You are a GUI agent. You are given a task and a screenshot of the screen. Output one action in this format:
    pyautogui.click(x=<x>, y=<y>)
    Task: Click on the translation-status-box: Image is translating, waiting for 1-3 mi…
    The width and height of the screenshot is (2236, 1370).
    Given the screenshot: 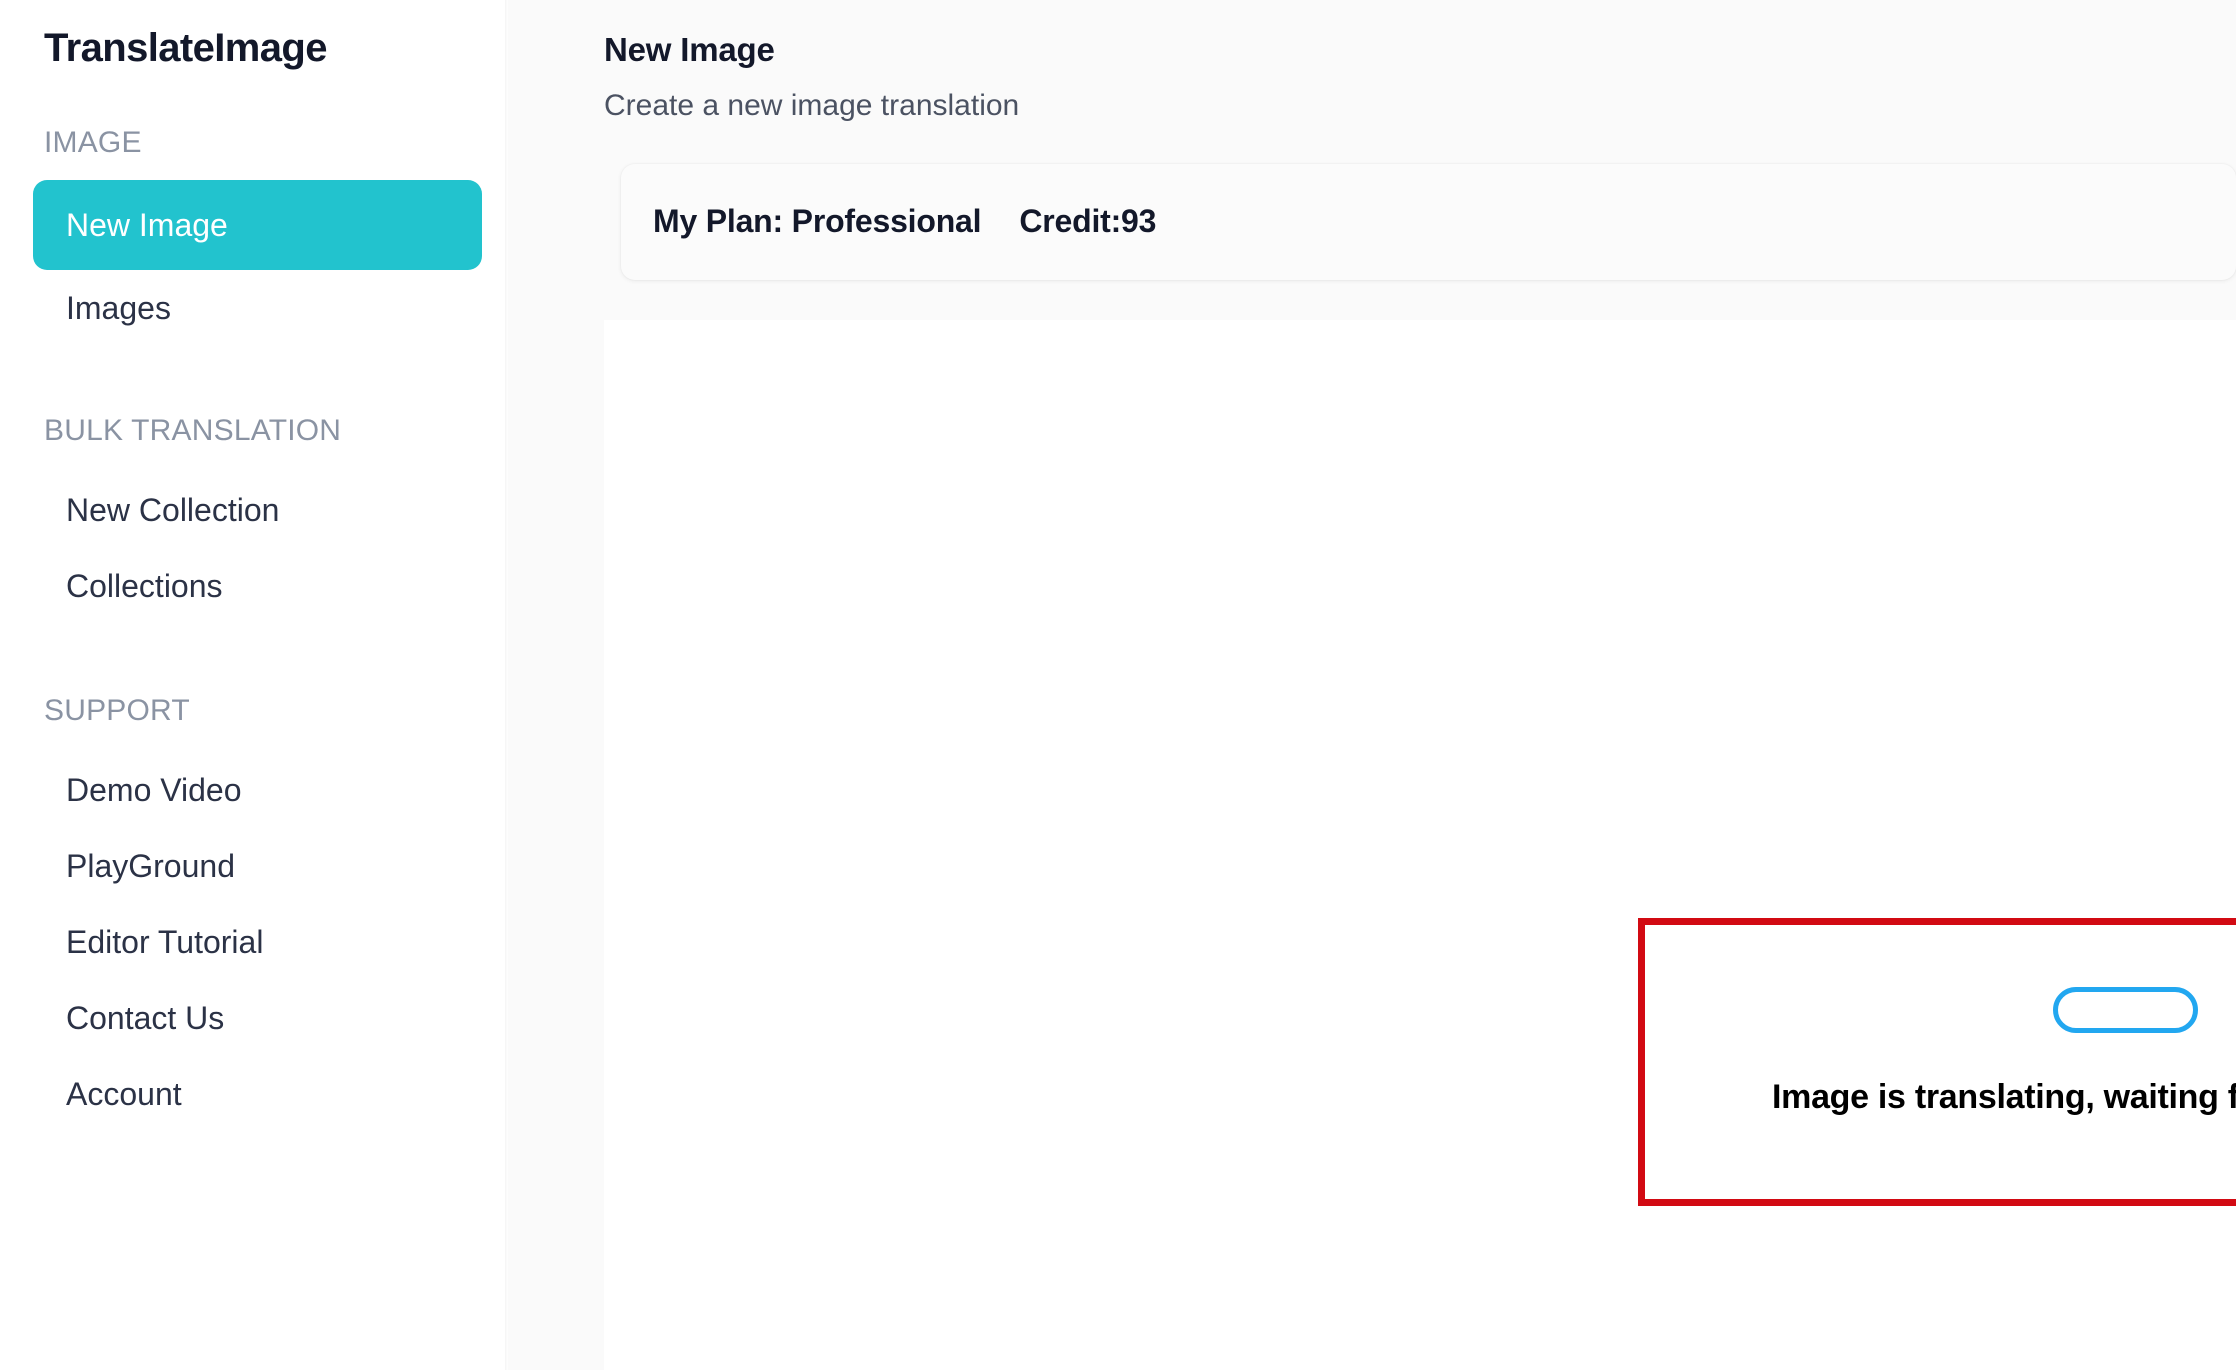 What is the action you would take?
    pyautogui.click(x=1937, y=1062)
    